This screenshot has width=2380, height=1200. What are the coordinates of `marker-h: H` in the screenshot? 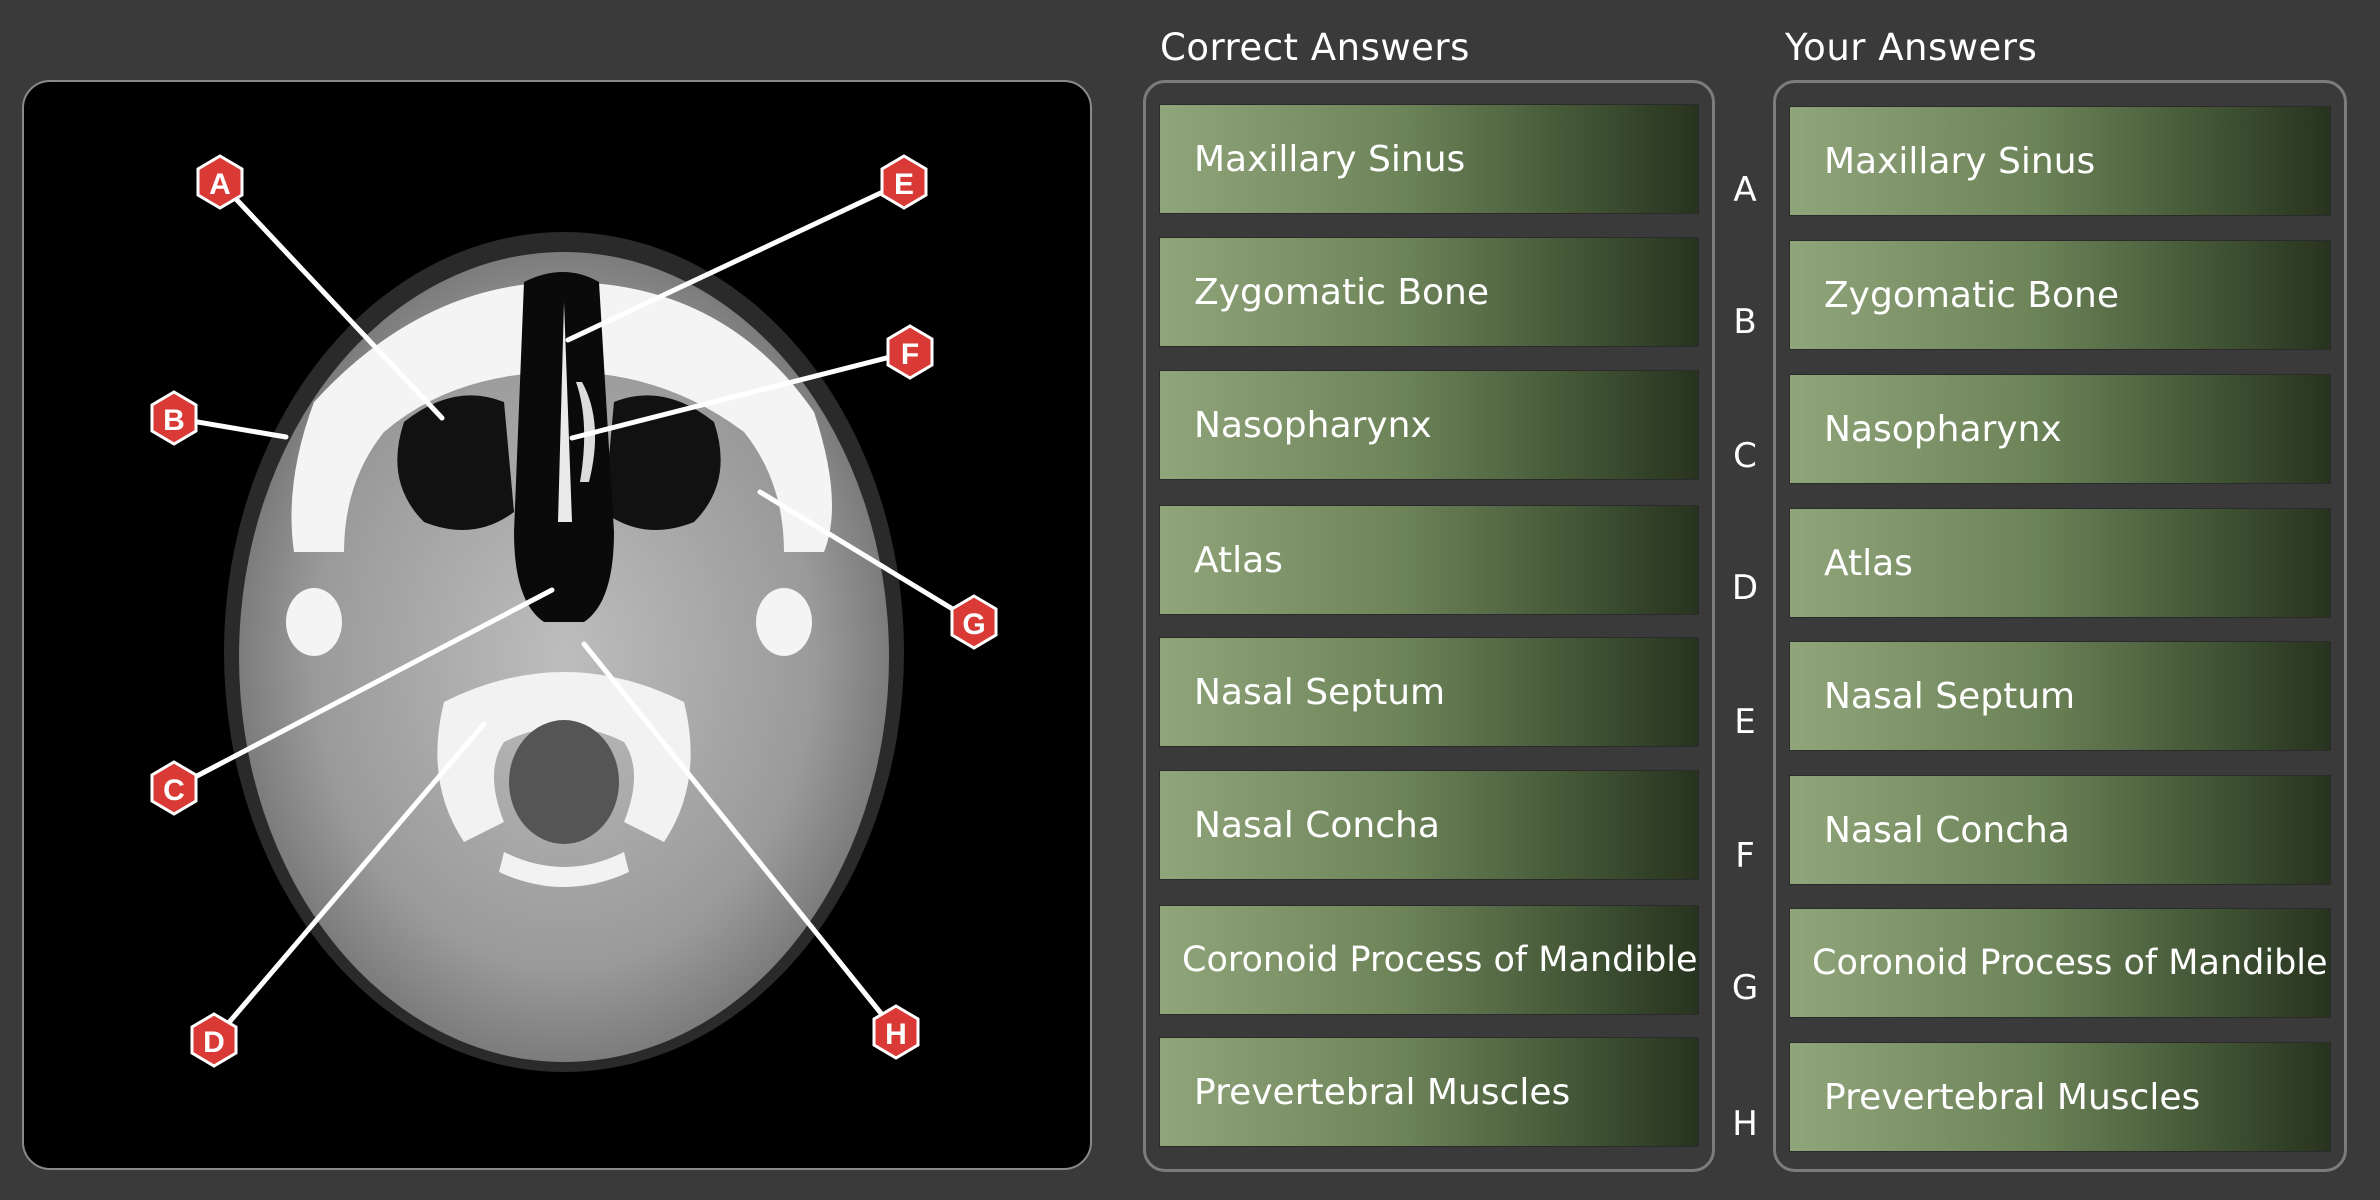 It's located at (896, 1032).